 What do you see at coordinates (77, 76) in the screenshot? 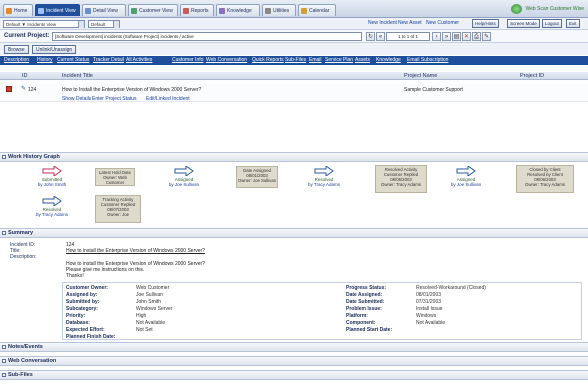
I see `col-incident-title: Incident Title` at bounding box center [77, 76].